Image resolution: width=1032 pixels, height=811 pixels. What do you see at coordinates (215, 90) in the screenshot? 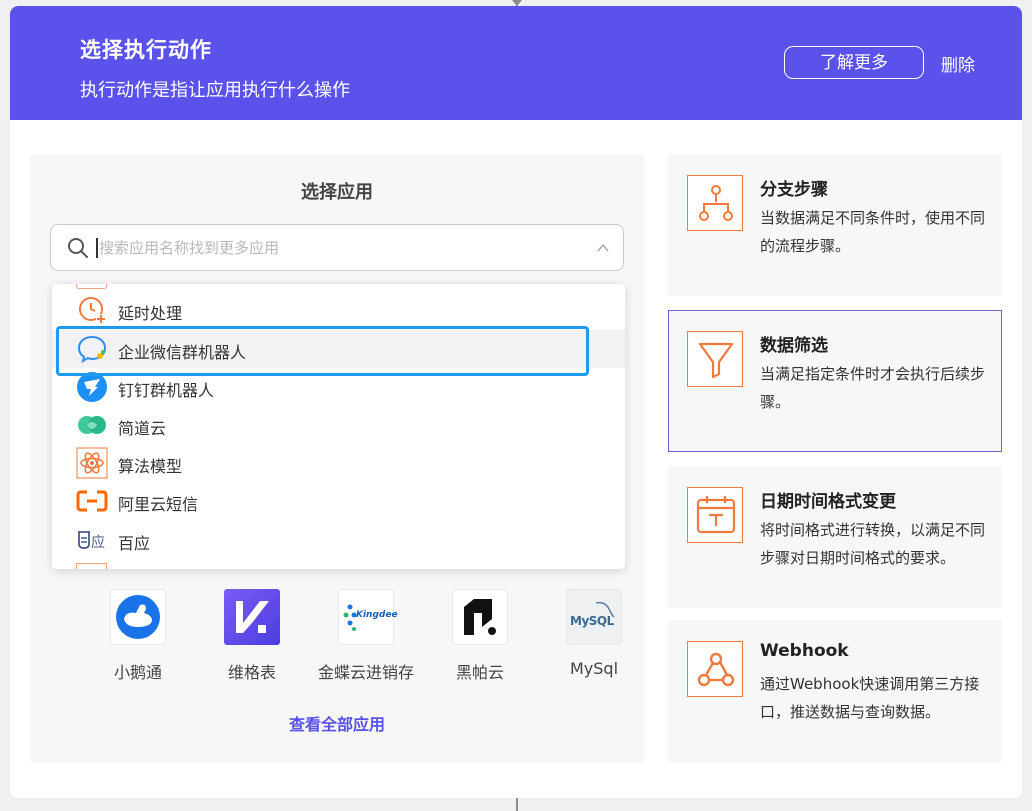
I see `page-subtitle: 执行动作是指让应用执行什么操作` at bounding box center [215, 90].